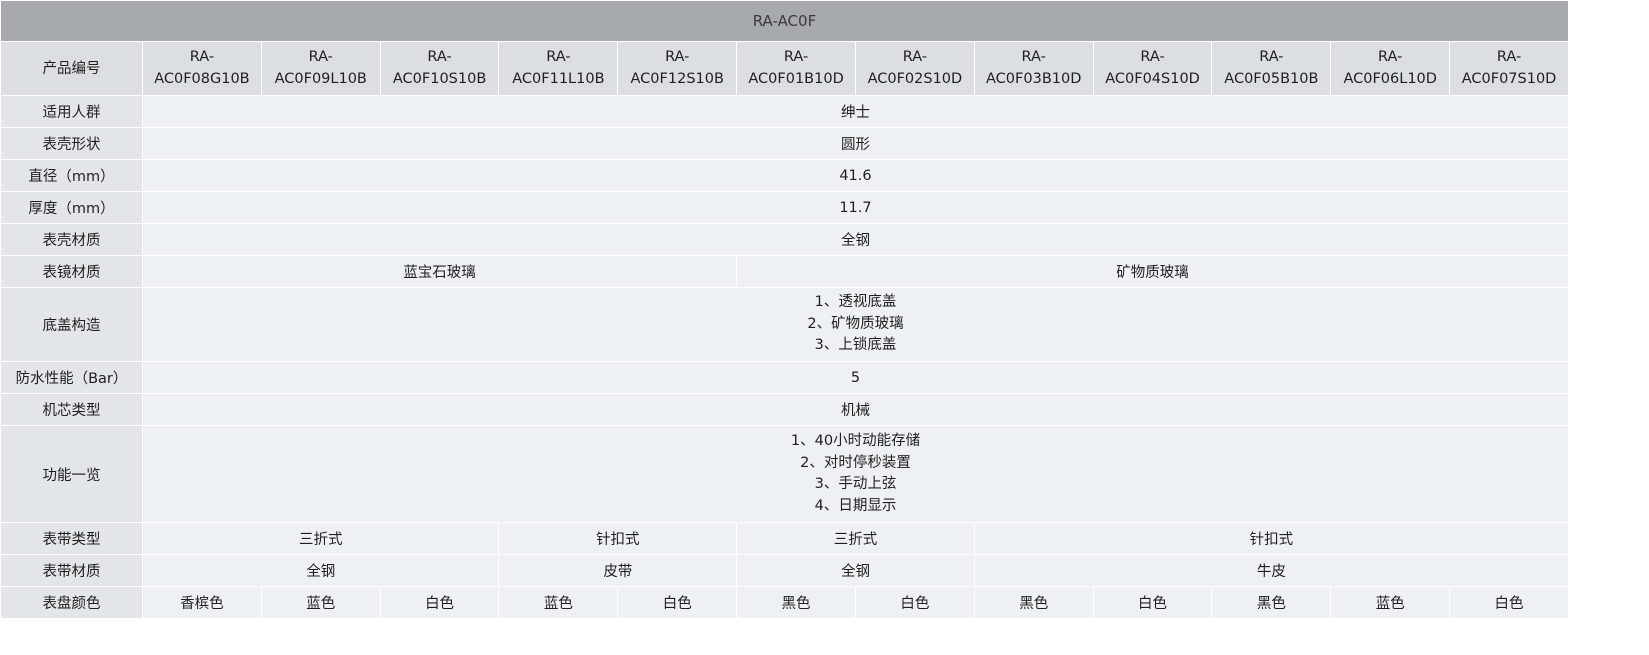 The image size is (1649, 655). I want to click on model-cell: RA- AC0F08G10B, so click(202, 68).